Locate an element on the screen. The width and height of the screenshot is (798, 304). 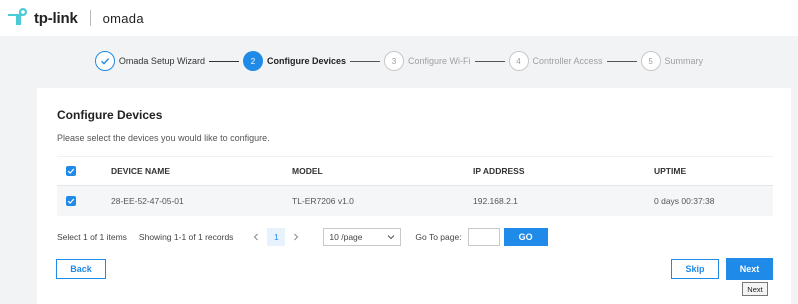
step-summary: 5 Summary is located at coordinates (672, 61).